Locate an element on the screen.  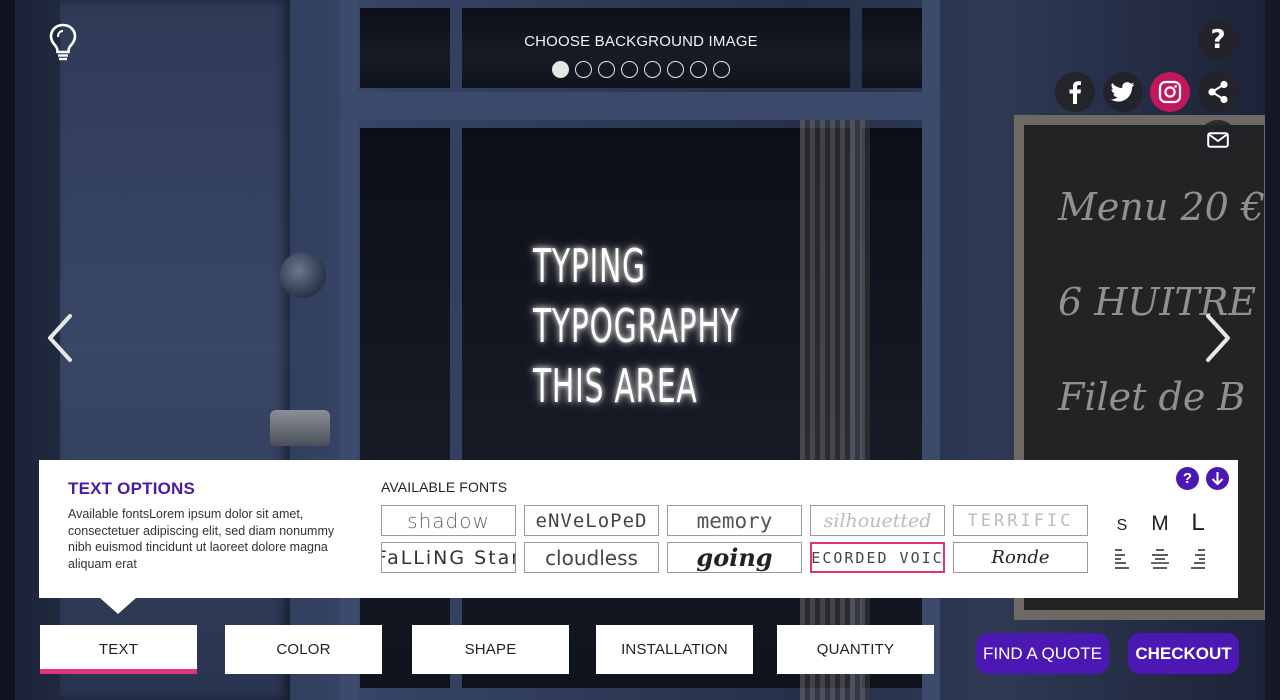
sign-line: THIS AREA is located at coordinates (615, 386).